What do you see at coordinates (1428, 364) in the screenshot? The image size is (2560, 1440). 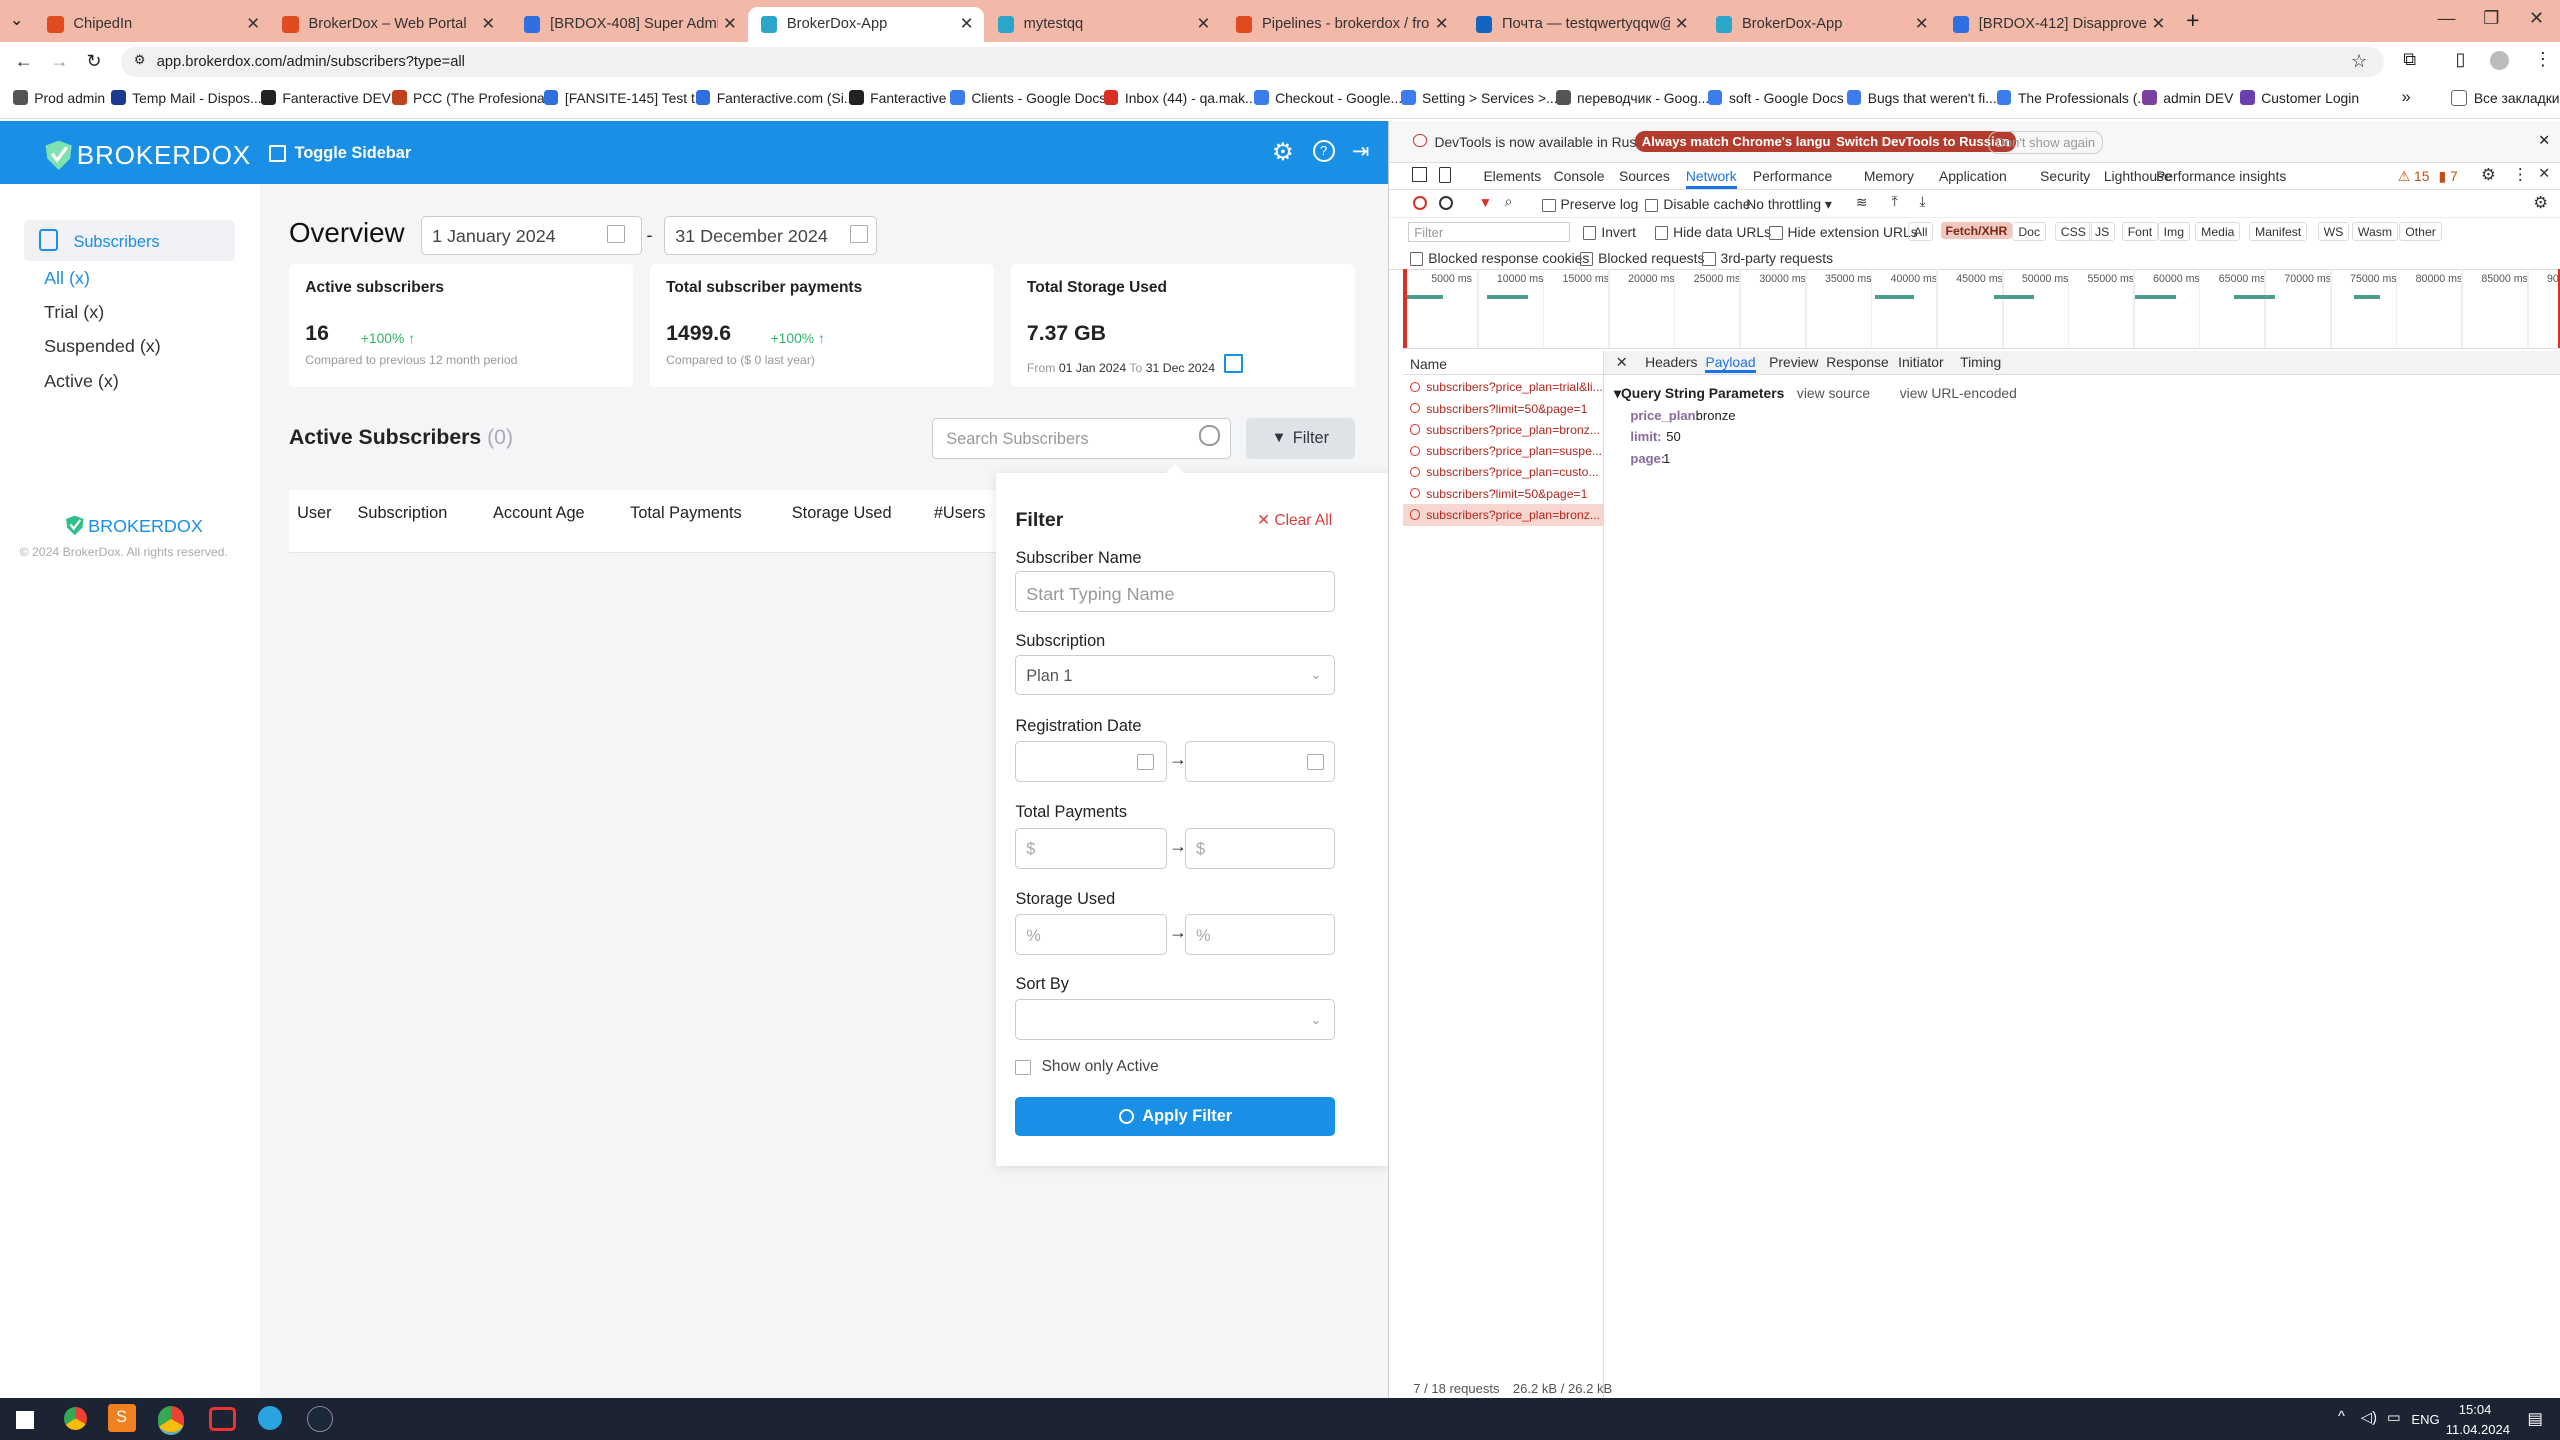 I see `name-column-header: Name` at bounding box center [1428, 364].